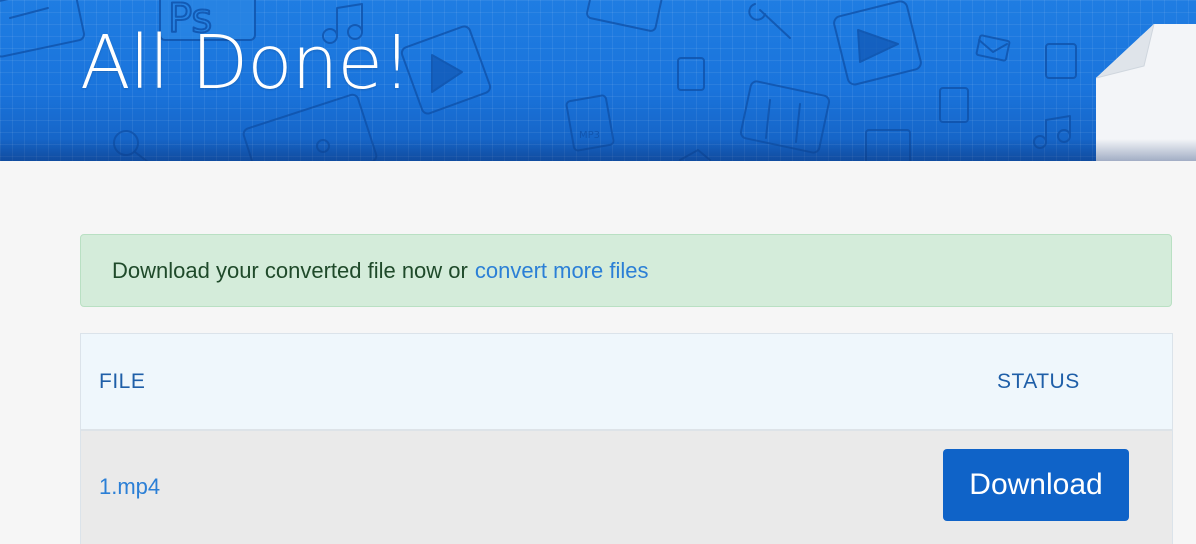 The image size is (1196, 544). I want to click on chevron-icon, so click(695, 155).